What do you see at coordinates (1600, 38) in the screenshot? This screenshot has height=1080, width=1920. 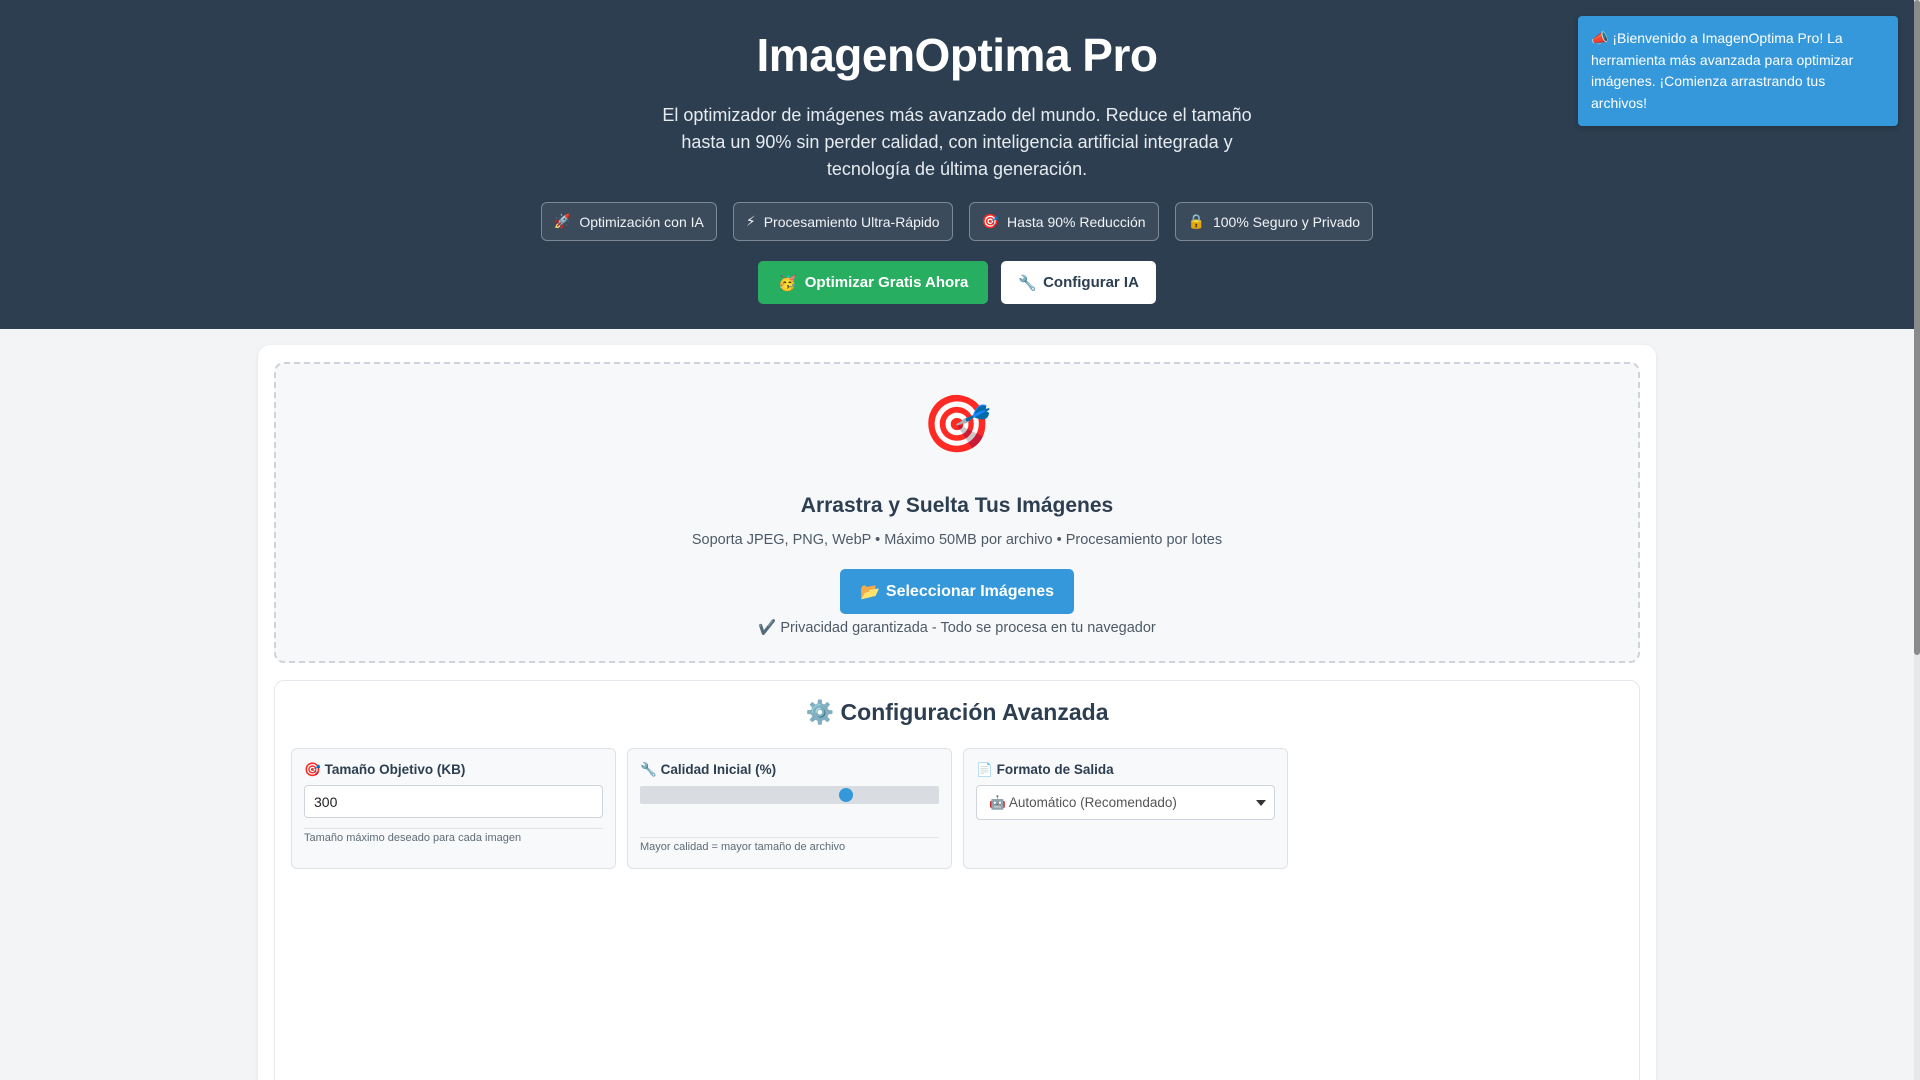 I see `megaphone-icon: 📣` at bounding box center [1600, 38].